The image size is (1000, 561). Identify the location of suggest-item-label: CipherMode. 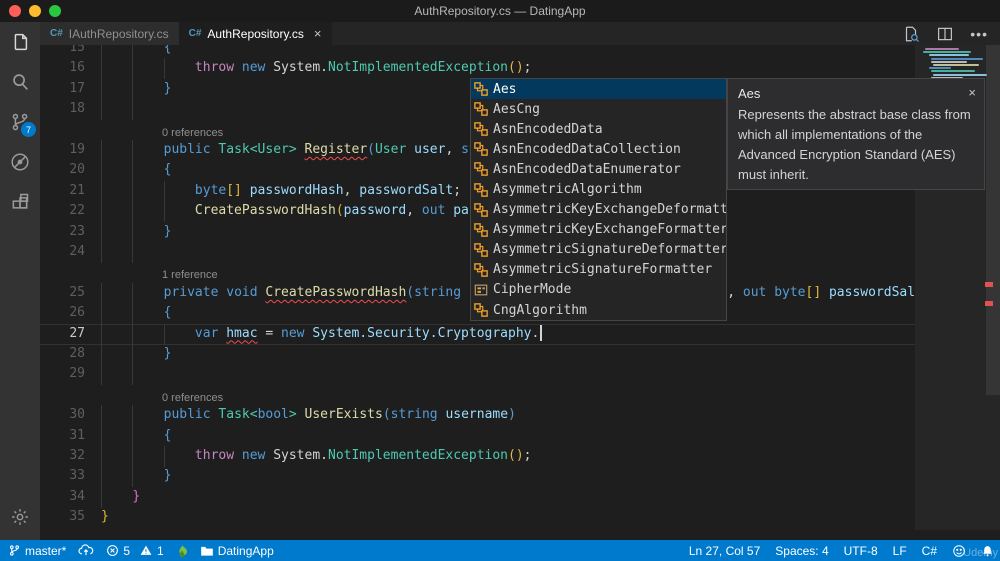
(532, 290).